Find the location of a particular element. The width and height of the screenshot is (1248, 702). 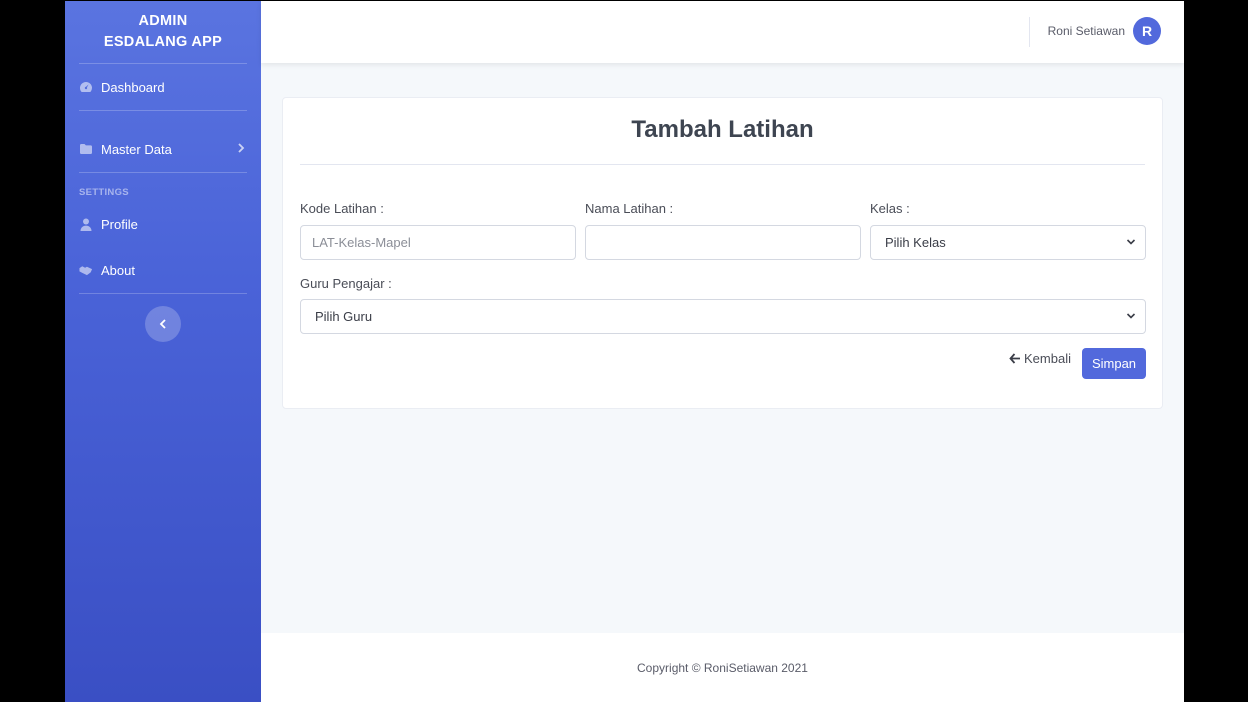

topbar-divider is located at coordinates (1029, 32).